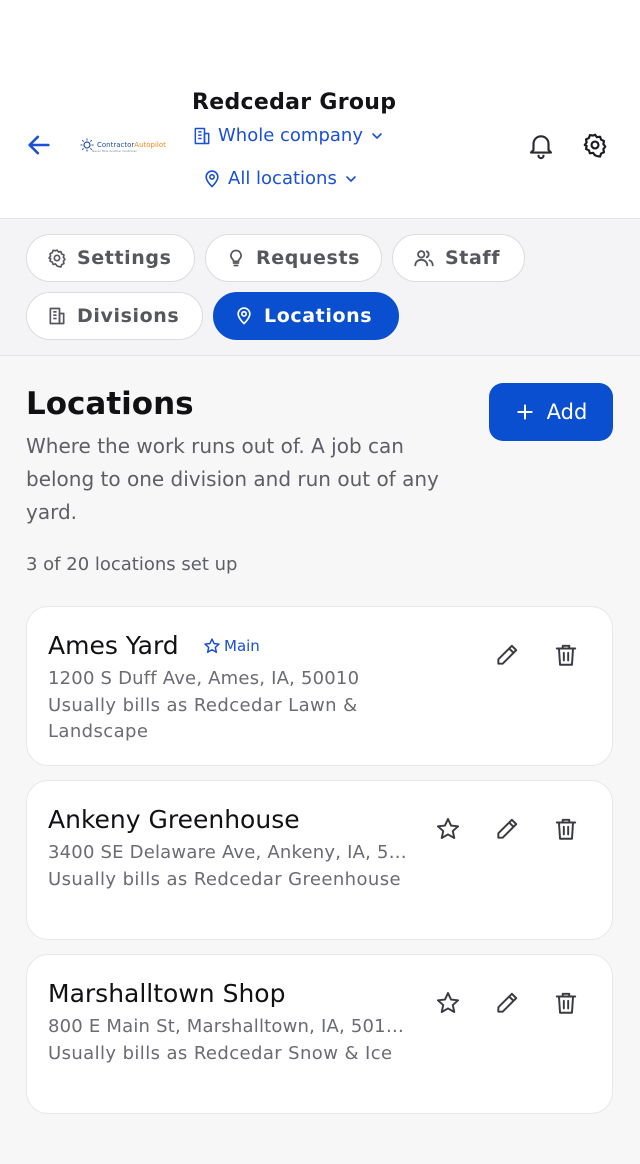  Describe the element at coordinates (174, 819) in the screenshot. I see `location-name: Ankeny Greenhouse` at that location.